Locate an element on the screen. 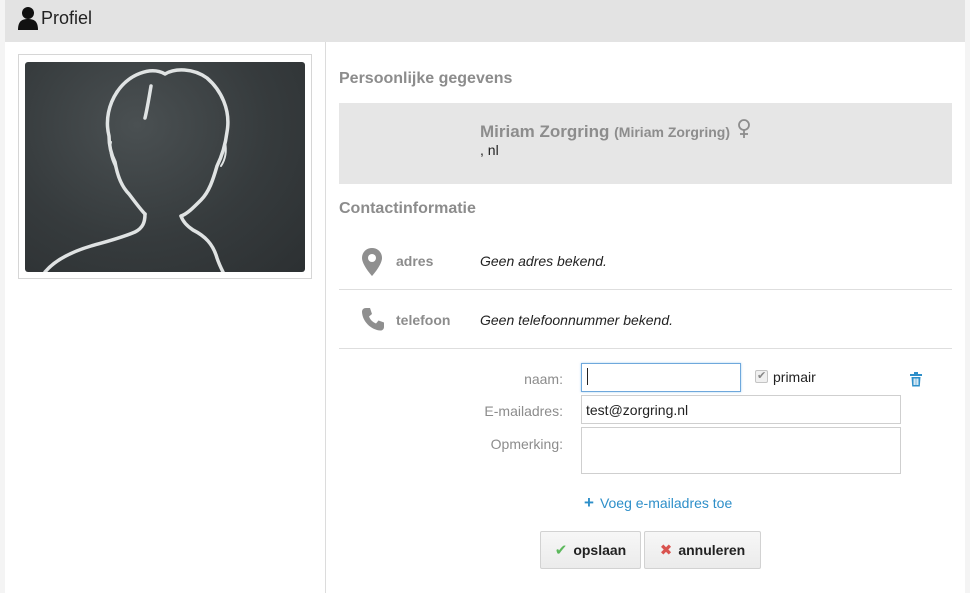 The height and width of the screenshot is (593, 970). person-alias: (Miriam Zorgring) is located at coordinates (672, 132).